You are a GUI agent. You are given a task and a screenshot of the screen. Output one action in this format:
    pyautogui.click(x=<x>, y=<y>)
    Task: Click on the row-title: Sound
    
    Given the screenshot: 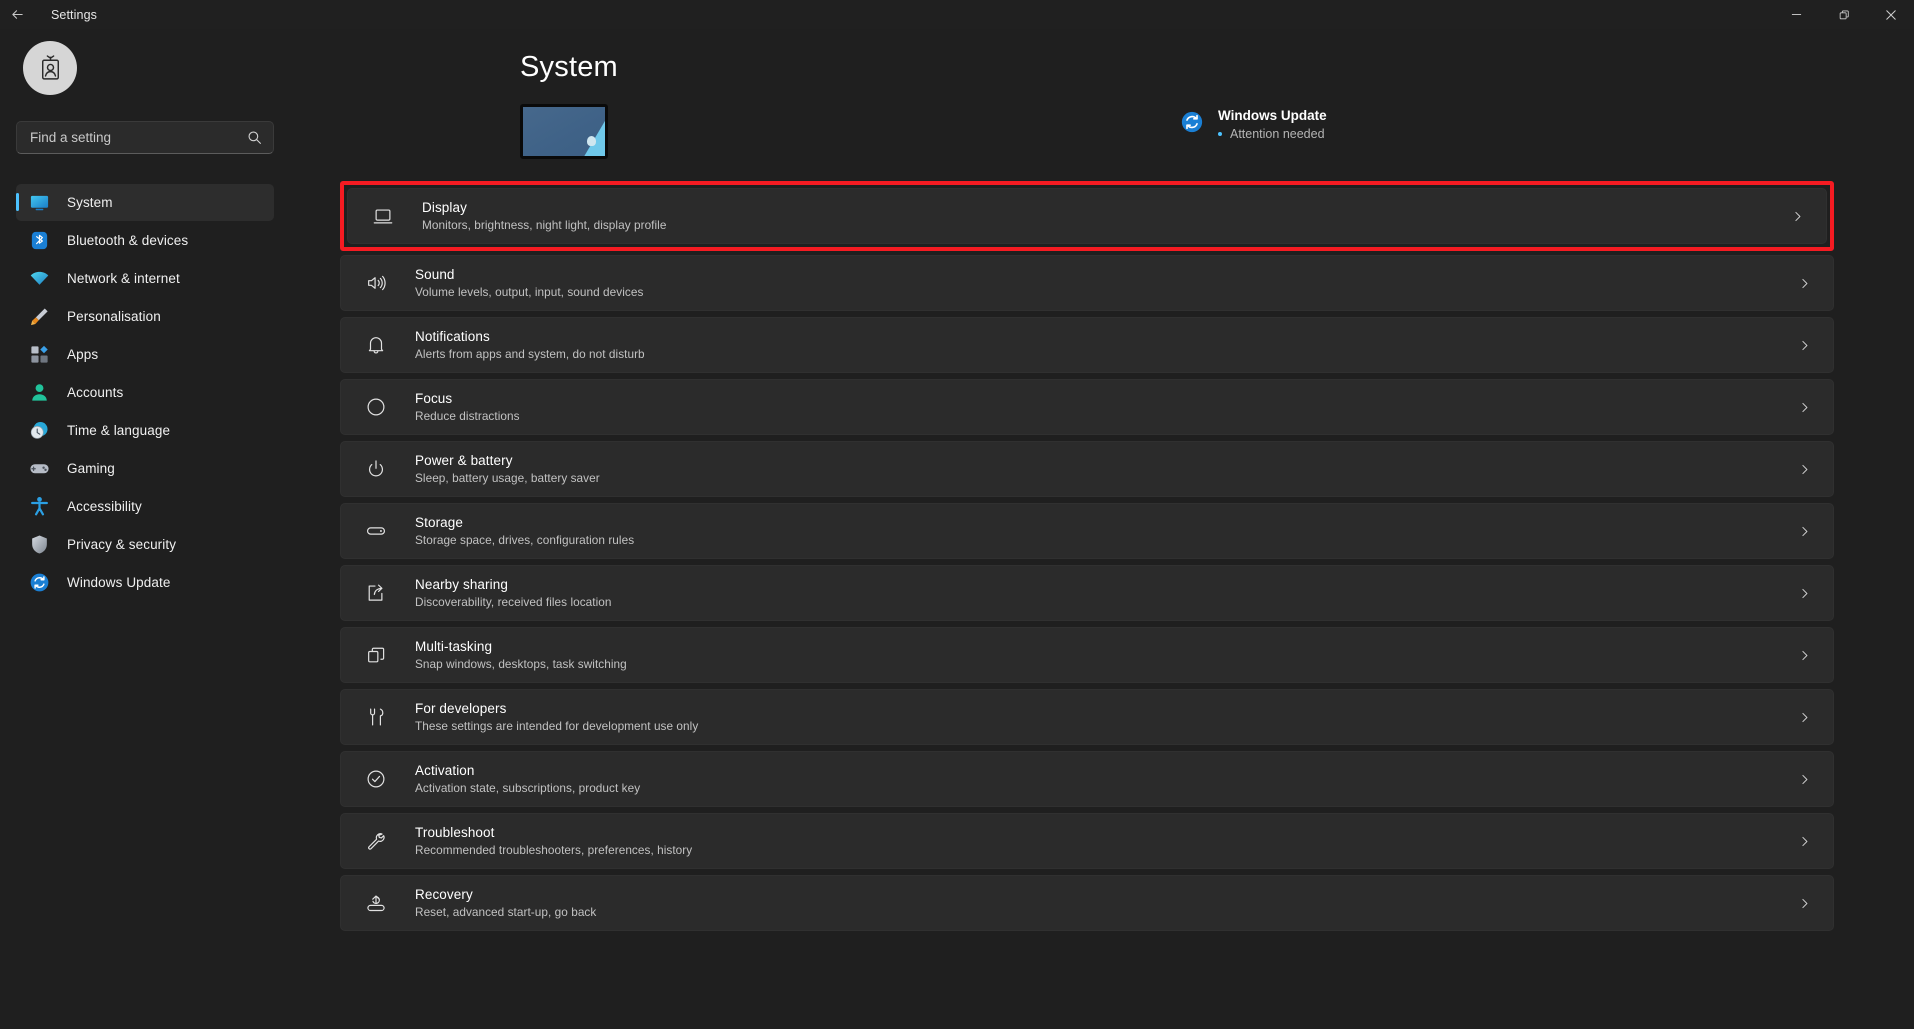 What is the action you would take?
    pyautogui.click(x=435, y=274)
    